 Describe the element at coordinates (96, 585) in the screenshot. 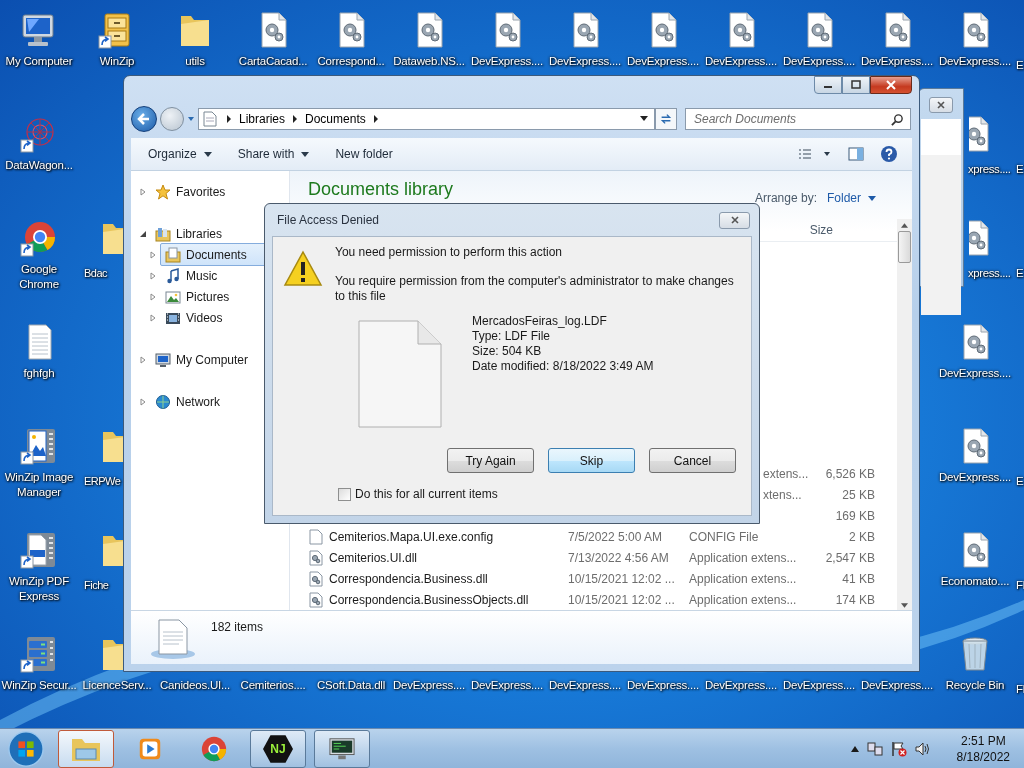

I see `icon-label: Fiche` at that location.